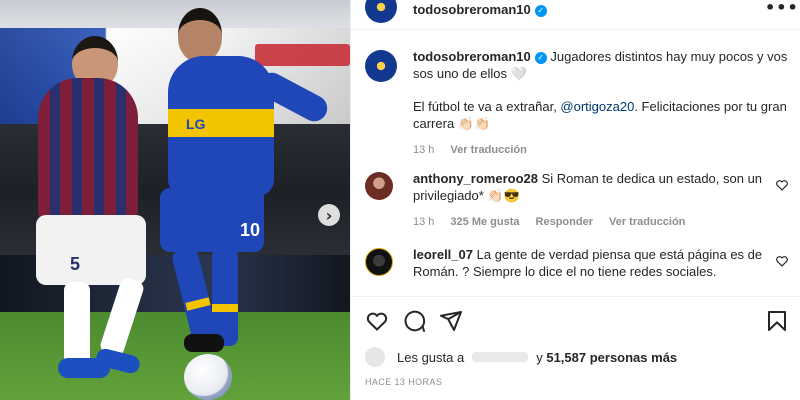  I want to click on likes-count: 51,587 personas más, so click(611, 357).